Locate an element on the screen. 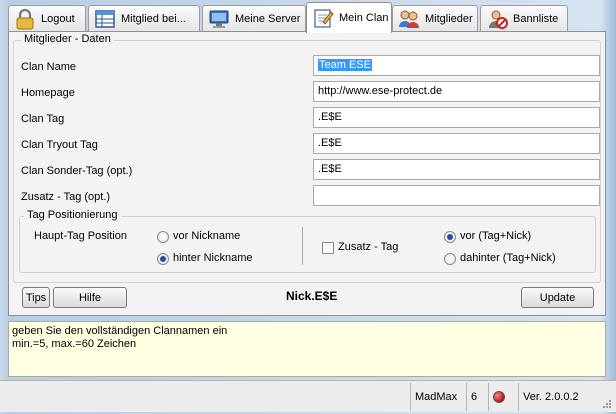 The width and height of the screenshot is (616, 414). status-user: MadMax is located at coordinates (438, 397).